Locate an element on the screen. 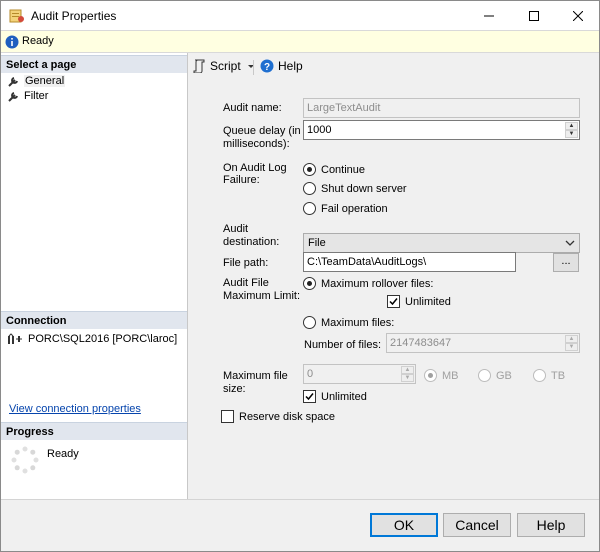  radio-label: GB is located at coordinates (504, 375).